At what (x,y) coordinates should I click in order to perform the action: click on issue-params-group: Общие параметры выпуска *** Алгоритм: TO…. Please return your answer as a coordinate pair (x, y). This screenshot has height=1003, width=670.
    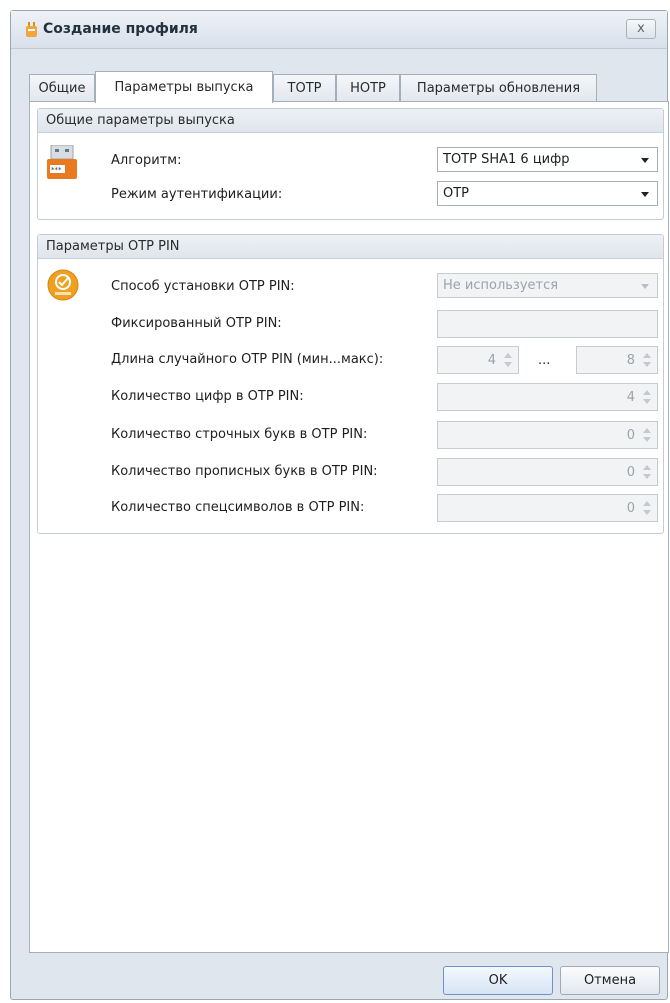
    Looking at the image, I should click on (350, 164).